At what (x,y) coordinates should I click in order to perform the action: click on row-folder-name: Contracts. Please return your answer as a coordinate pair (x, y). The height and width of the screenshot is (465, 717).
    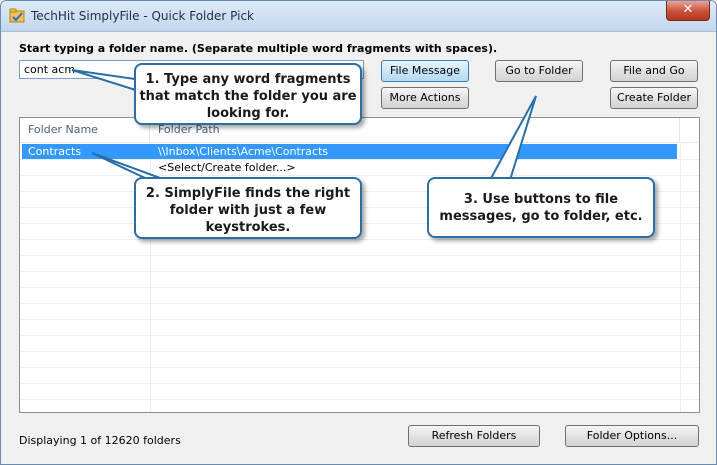
    Looking at the image, I should click on (54, 151).